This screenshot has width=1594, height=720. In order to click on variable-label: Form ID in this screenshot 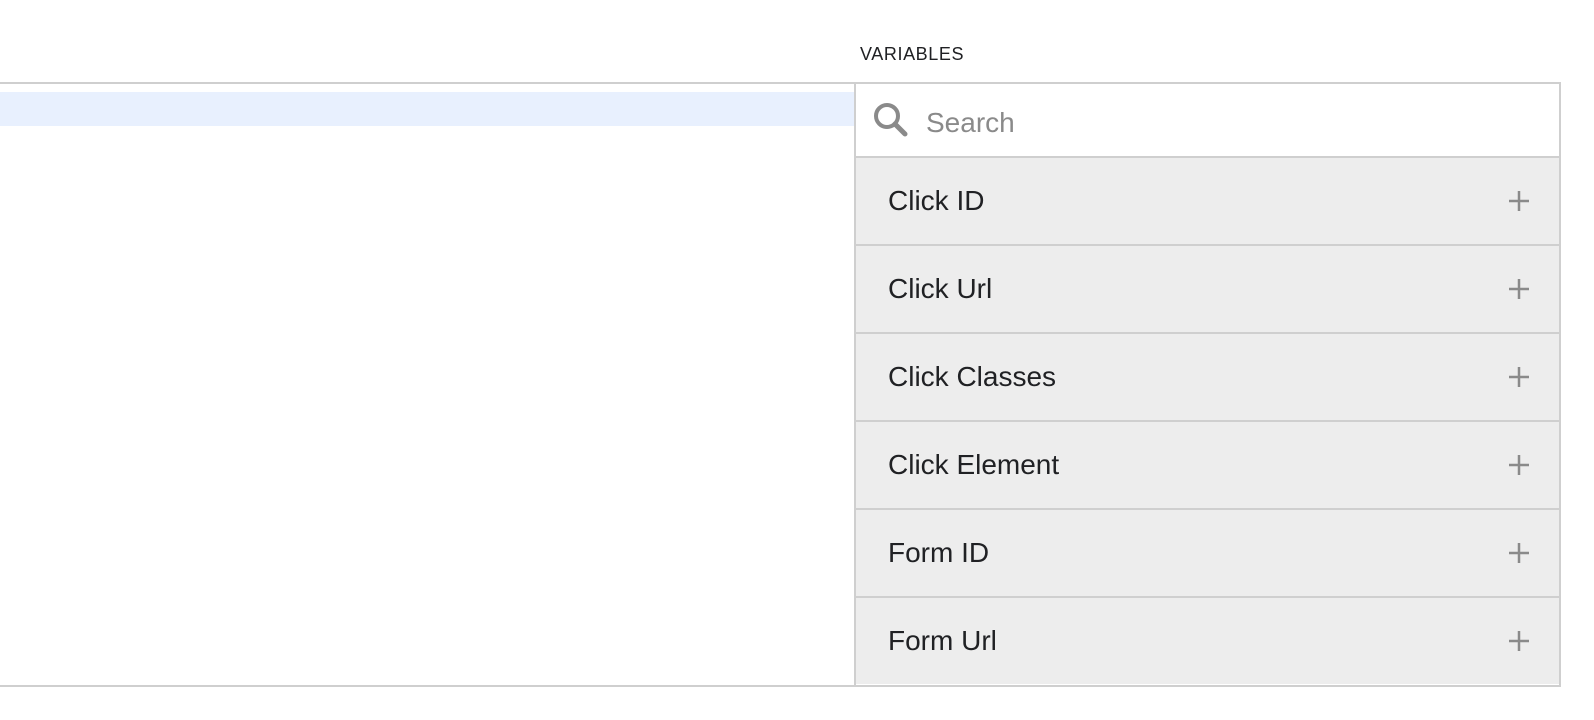, I will do `click(939, 552)`.